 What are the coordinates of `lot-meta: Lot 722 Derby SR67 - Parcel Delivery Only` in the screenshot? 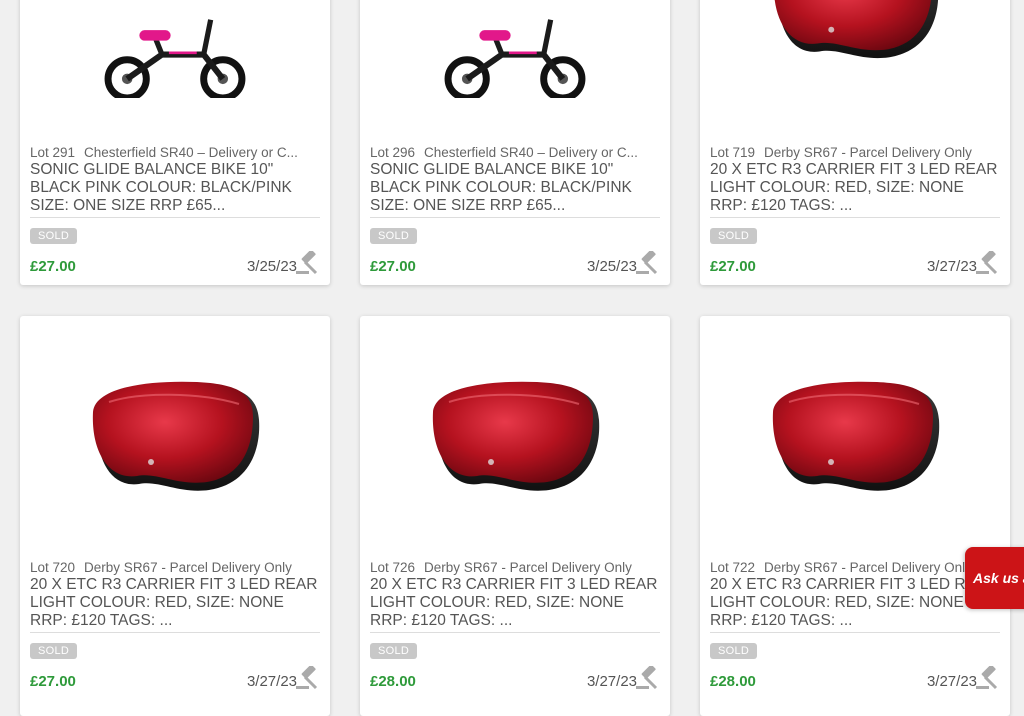 It's located at (855, 567).